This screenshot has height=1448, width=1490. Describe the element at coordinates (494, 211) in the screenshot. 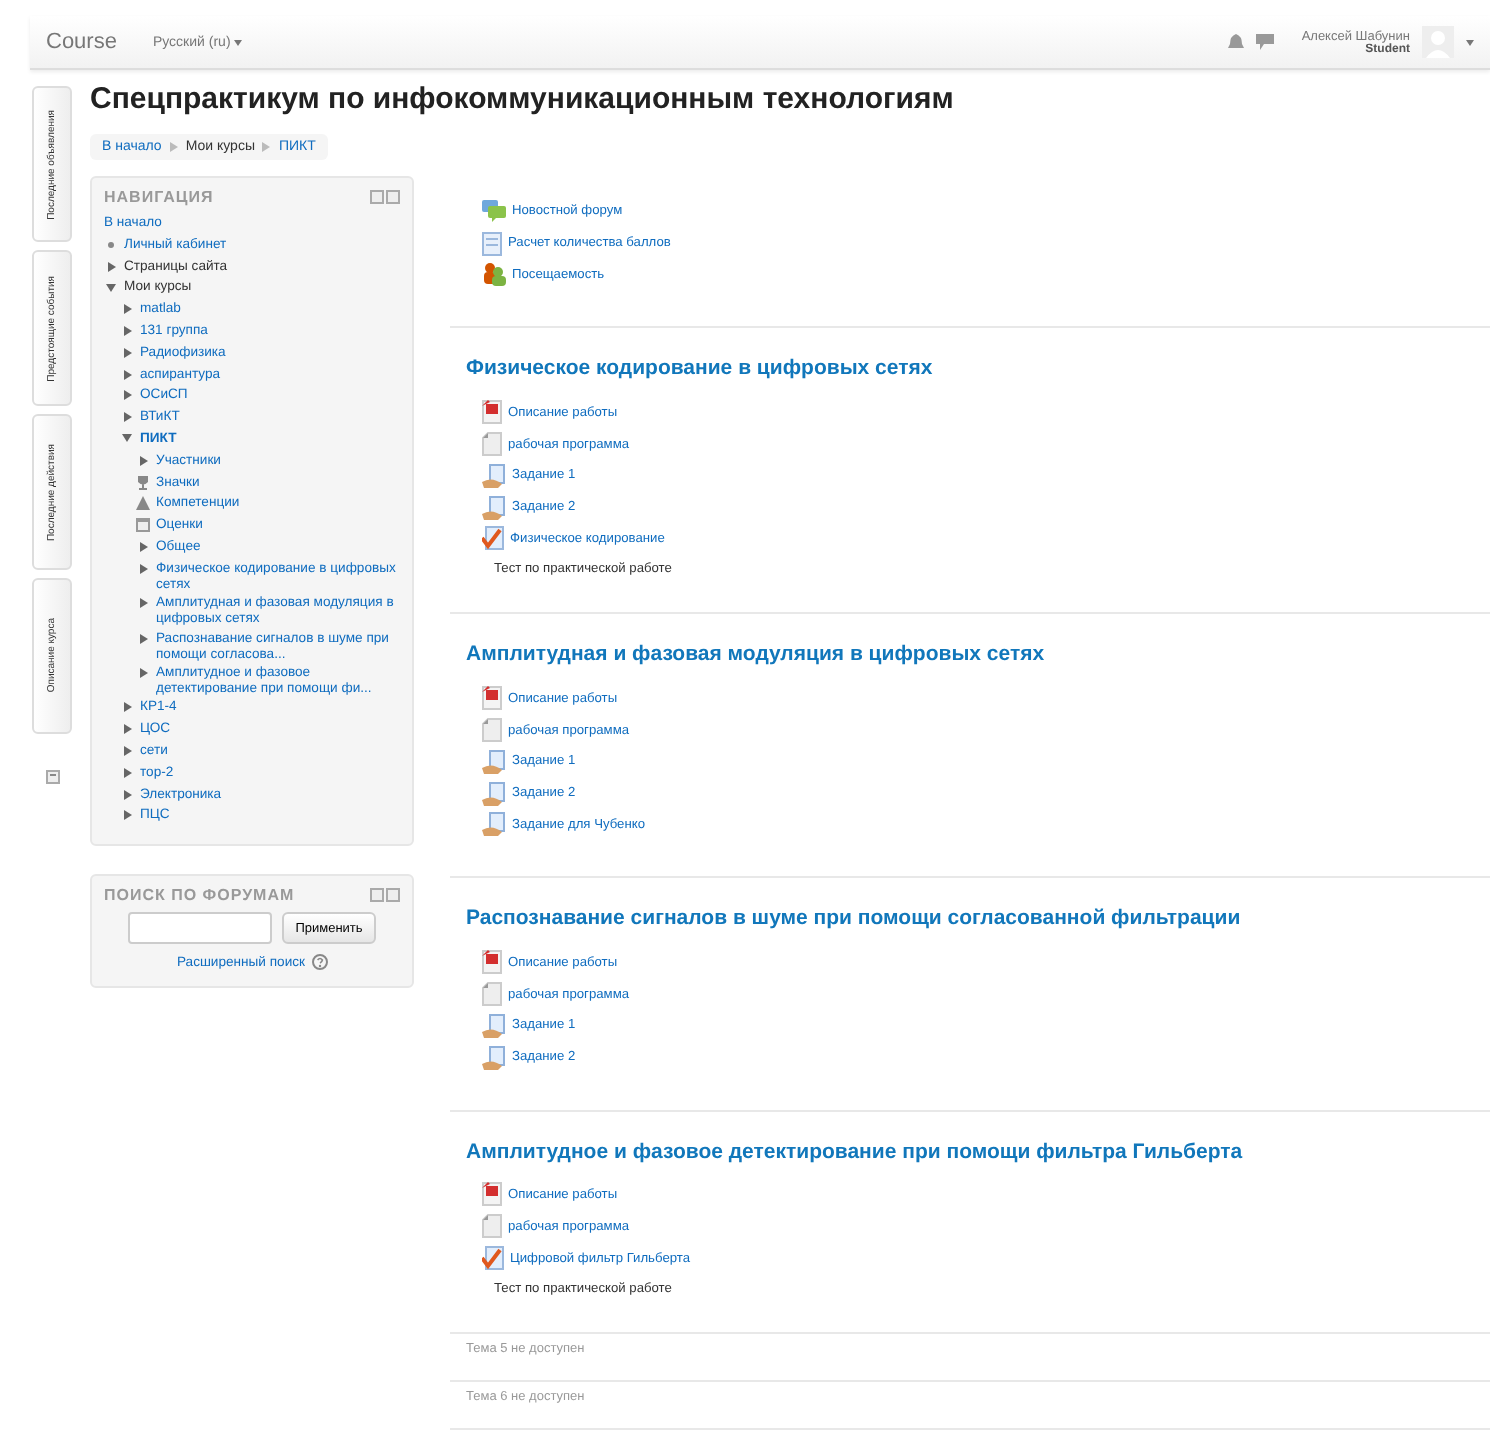

I see `forum-icon` at that location.